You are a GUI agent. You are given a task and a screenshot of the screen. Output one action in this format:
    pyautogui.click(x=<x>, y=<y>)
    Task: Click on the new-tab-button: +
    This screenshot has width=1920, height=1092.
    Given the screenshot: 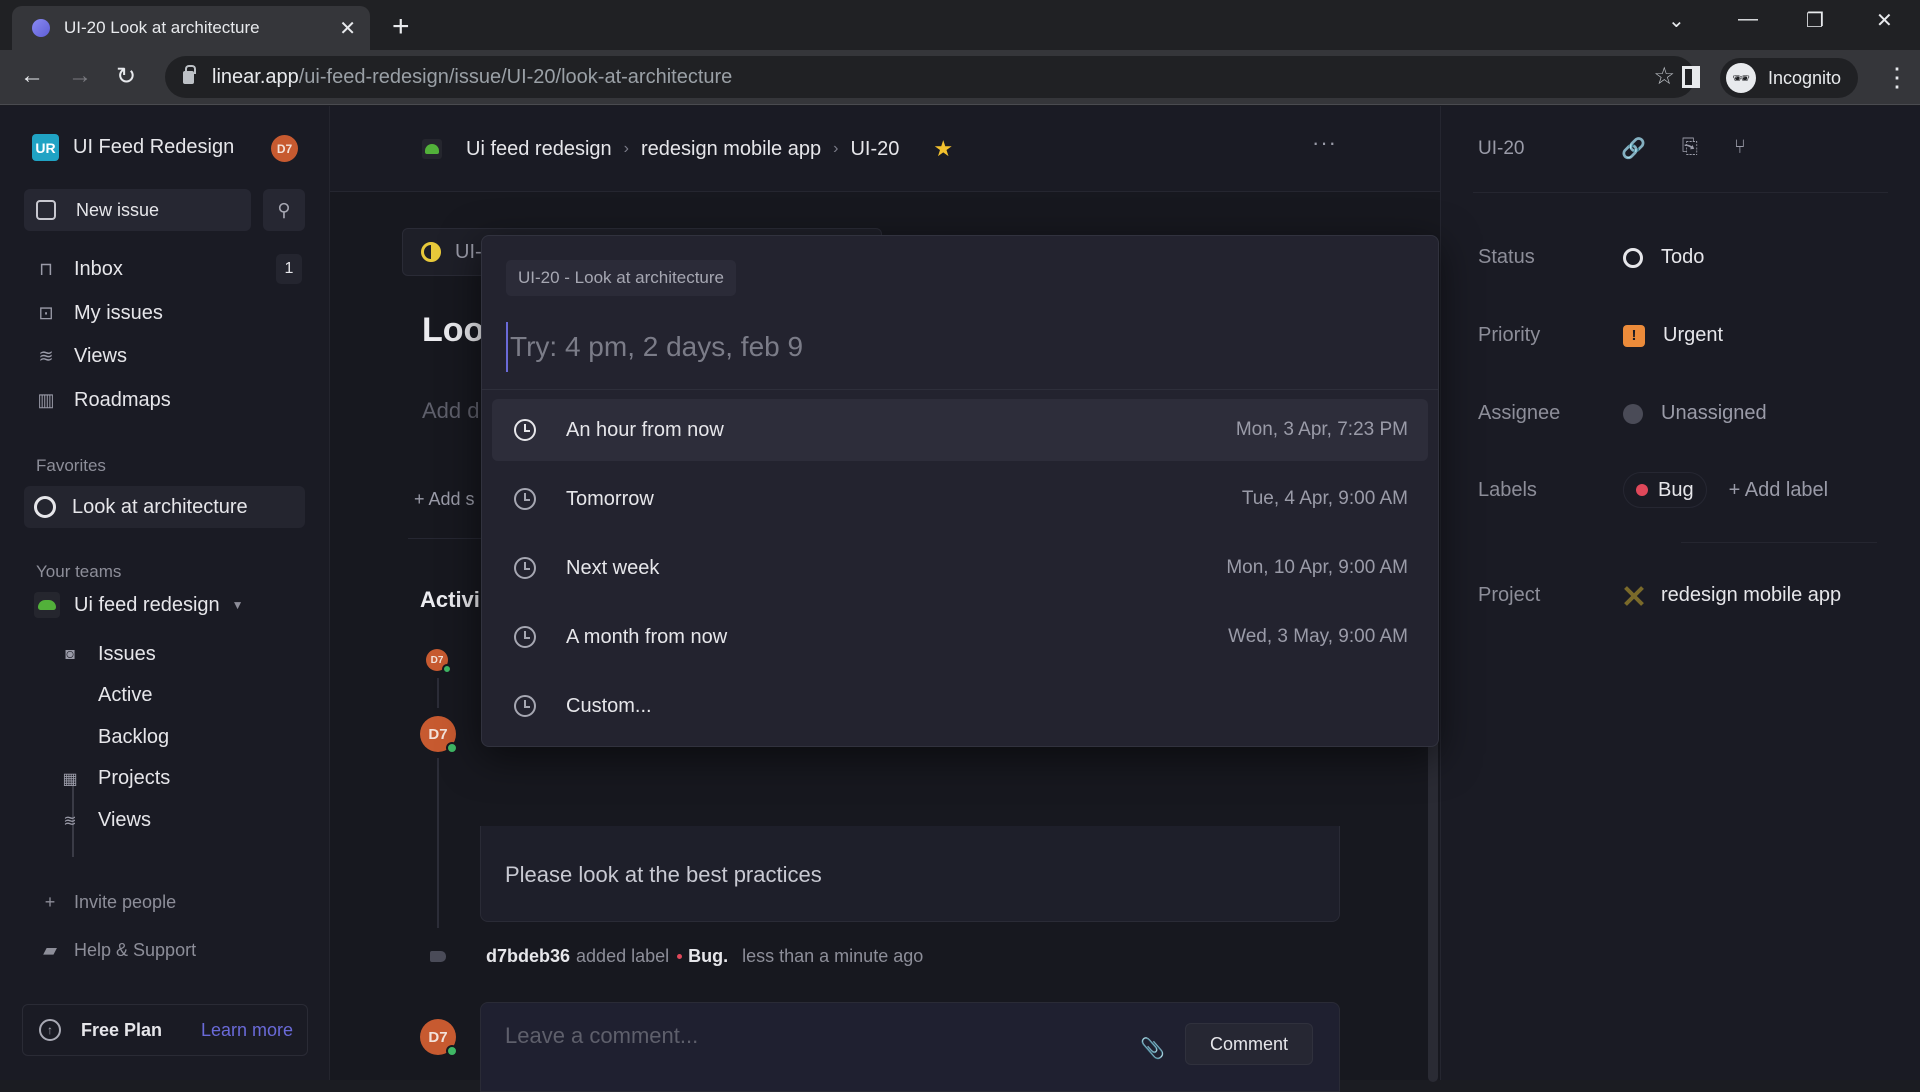 What is the action you would take?
    pyautogui.click(x=401, y=27)
    